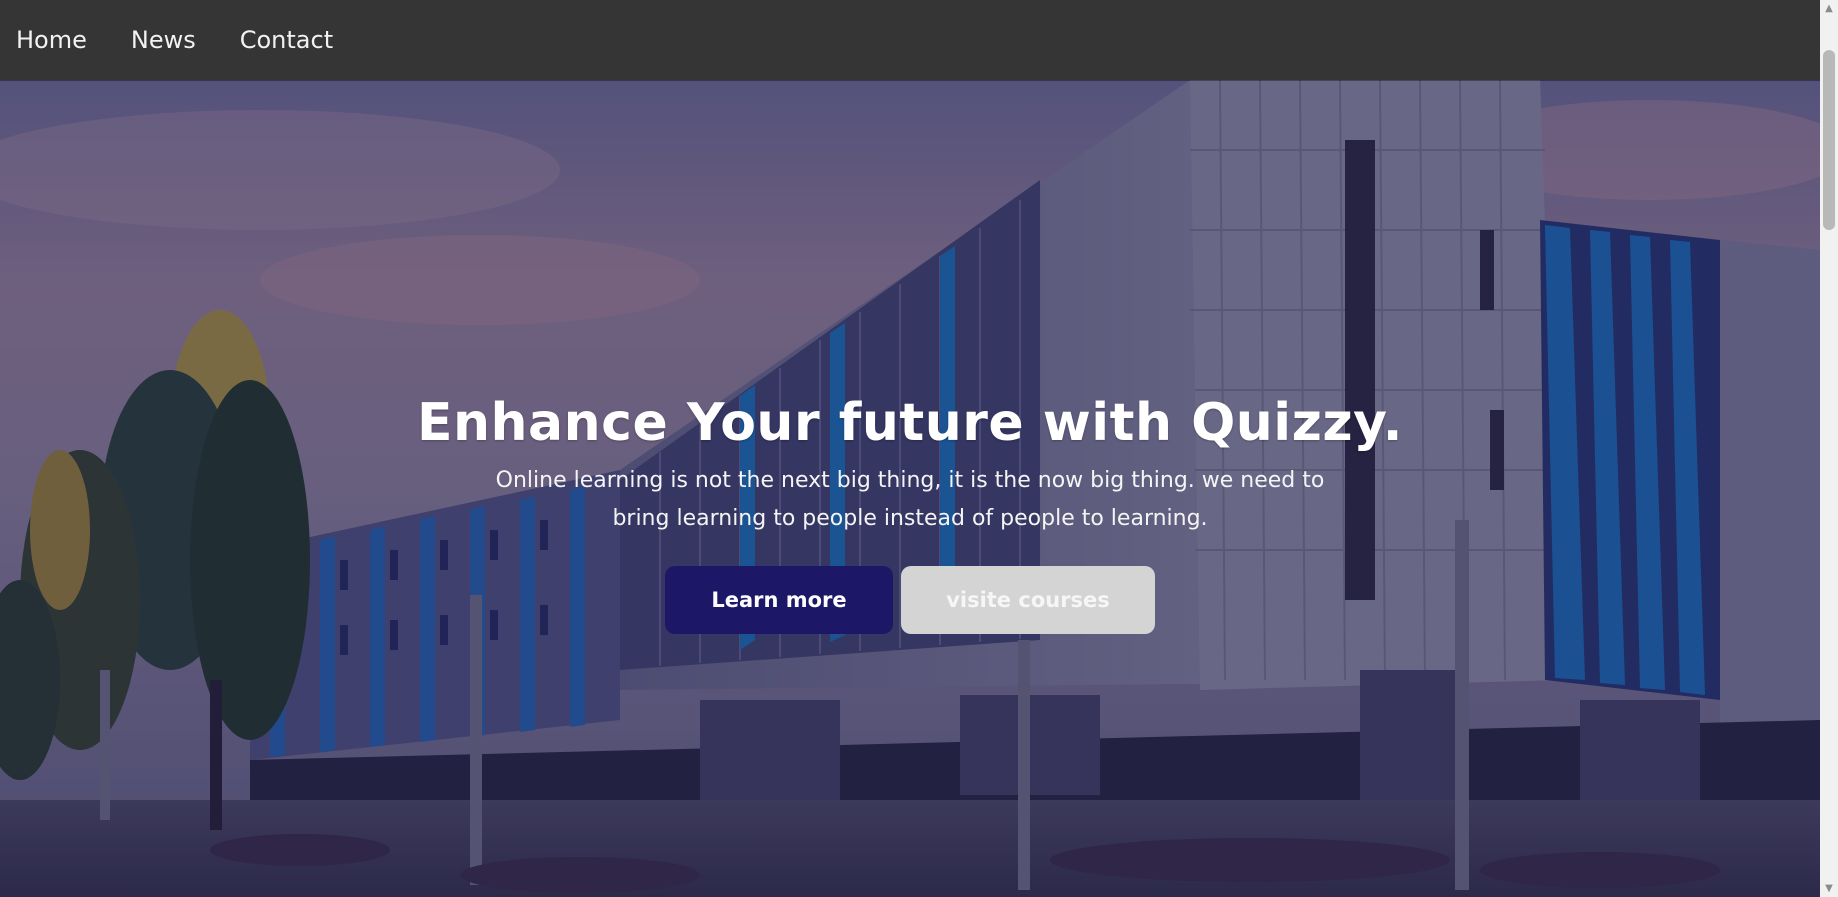 The width and height of the screenshot is (1838, 897). What do you see at coordinates (1829, 888) in the screenshot?
I see `triangle-down-icon: ▼` at bounding box center [1829, 888].